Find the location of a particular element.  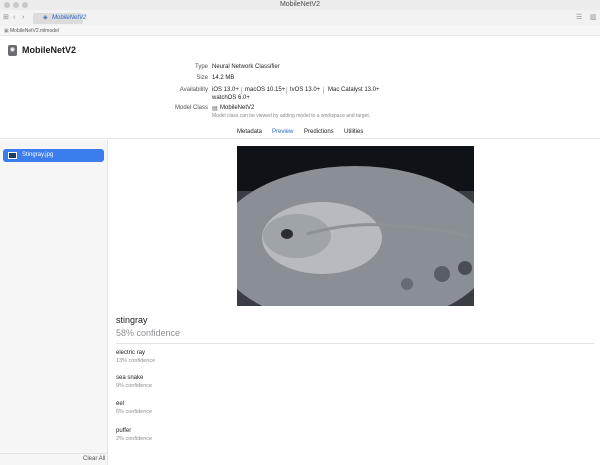

type-label: Type is located at coordinates (201, 67).